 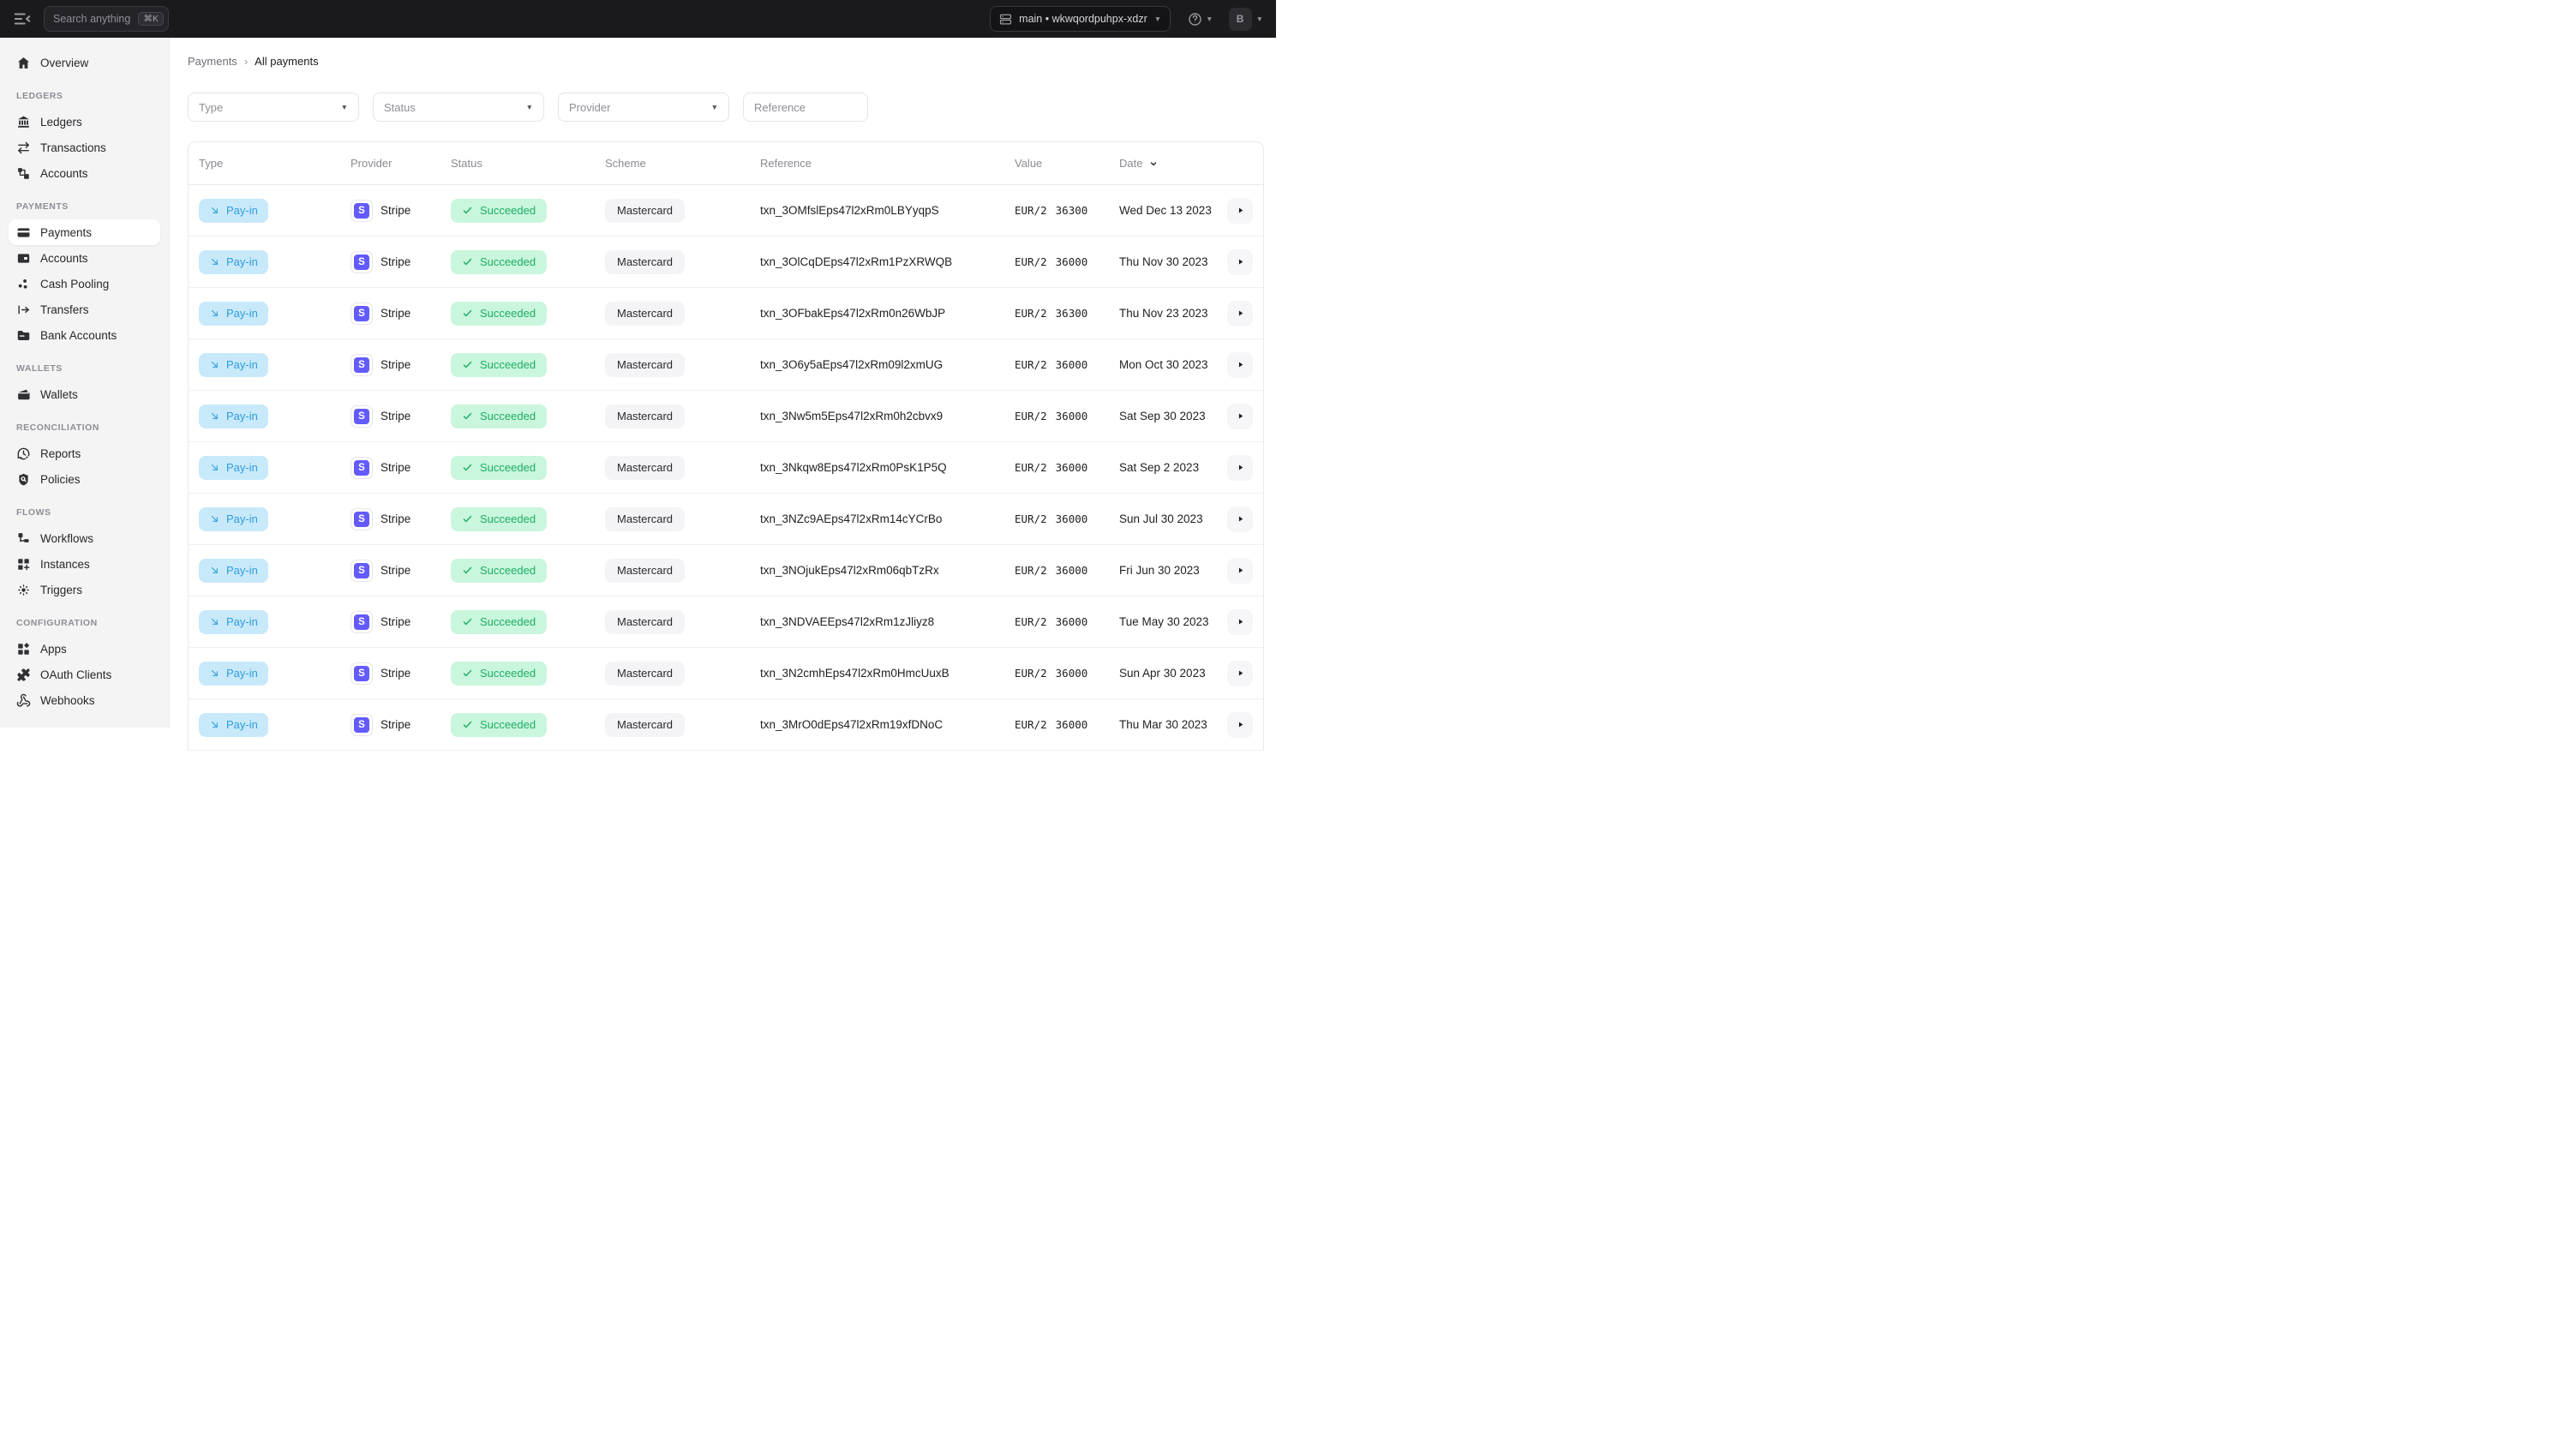 I want to click on value-amount: 36300, so click(x=1071, y=211).